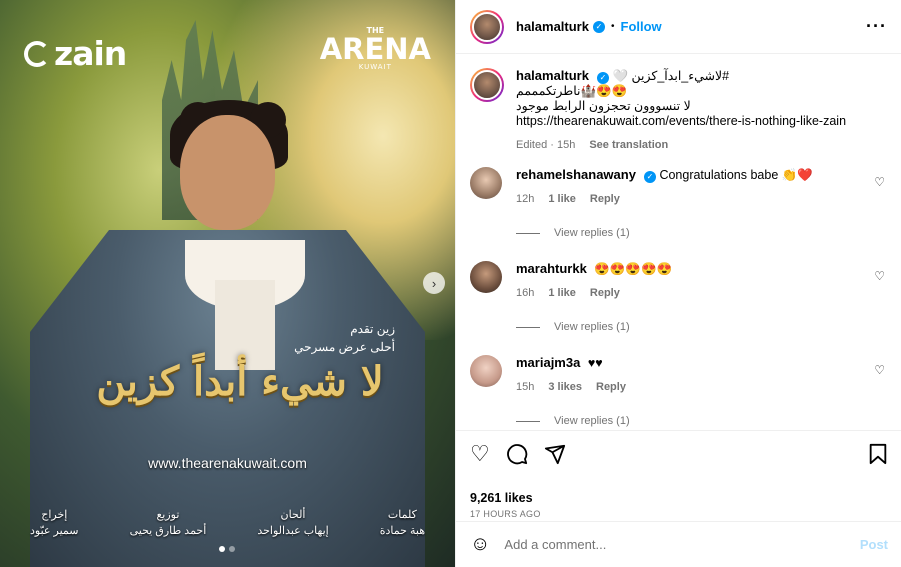  Describe the element at coordinates (293, 531) in the screenshot. I see `credit-name: إيهاب عبدالواحد` at that location.